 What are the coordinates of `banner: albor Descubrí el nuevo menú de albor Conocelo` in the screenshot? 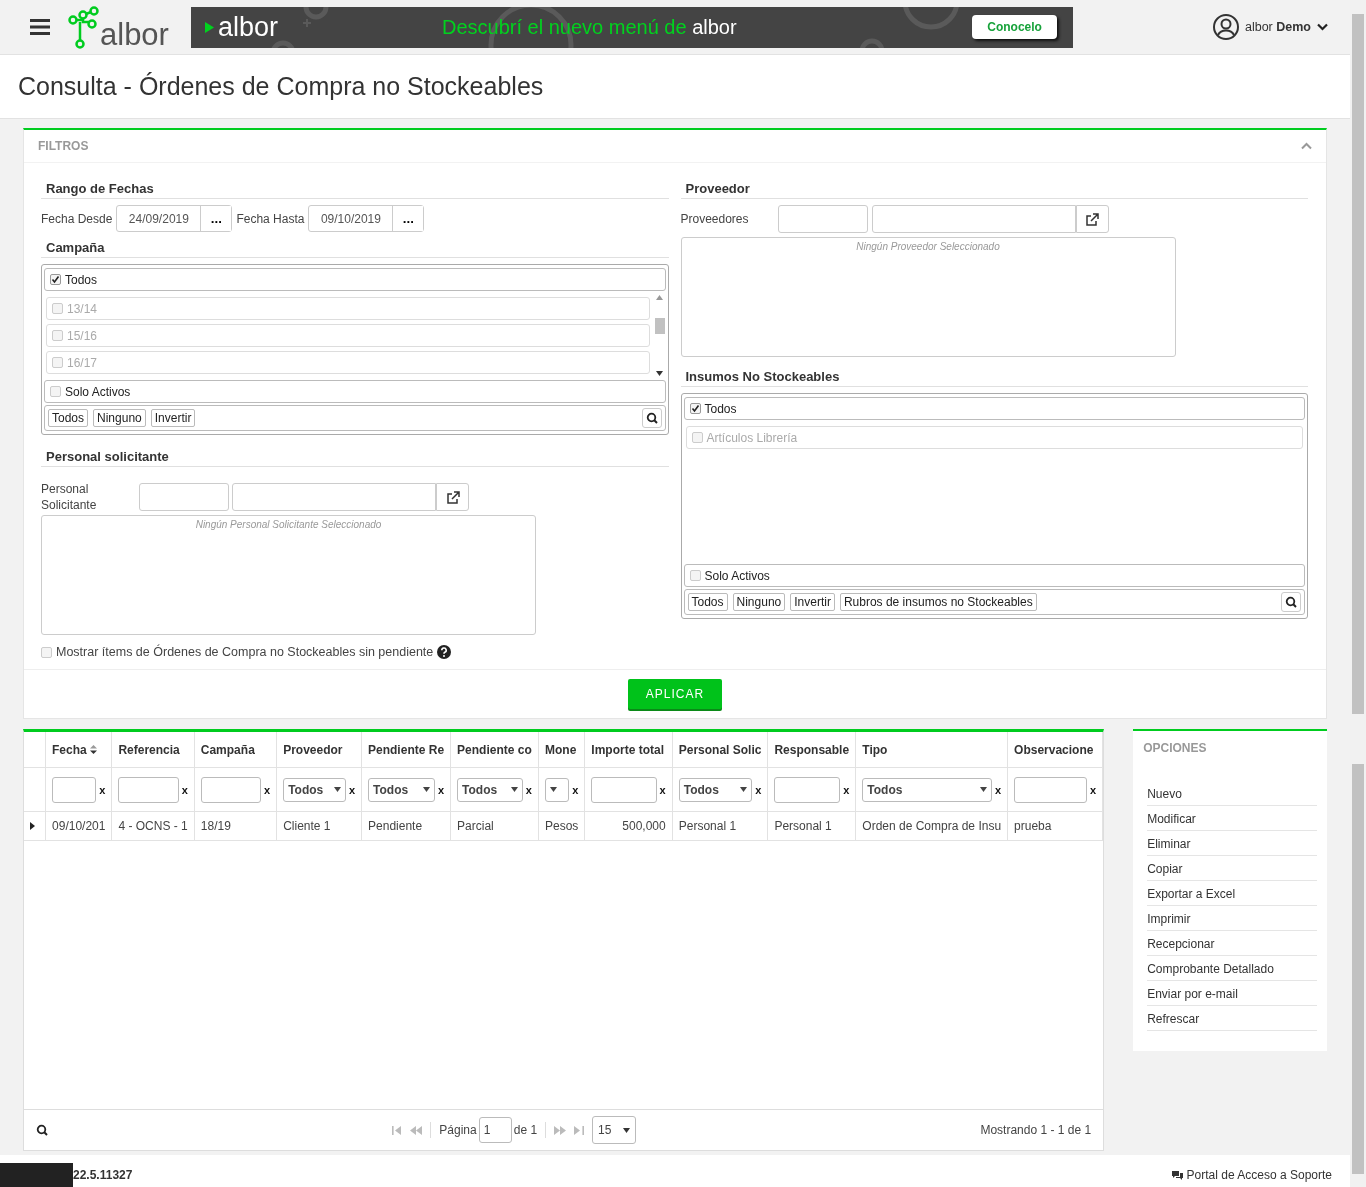 It's located at (631, 27).